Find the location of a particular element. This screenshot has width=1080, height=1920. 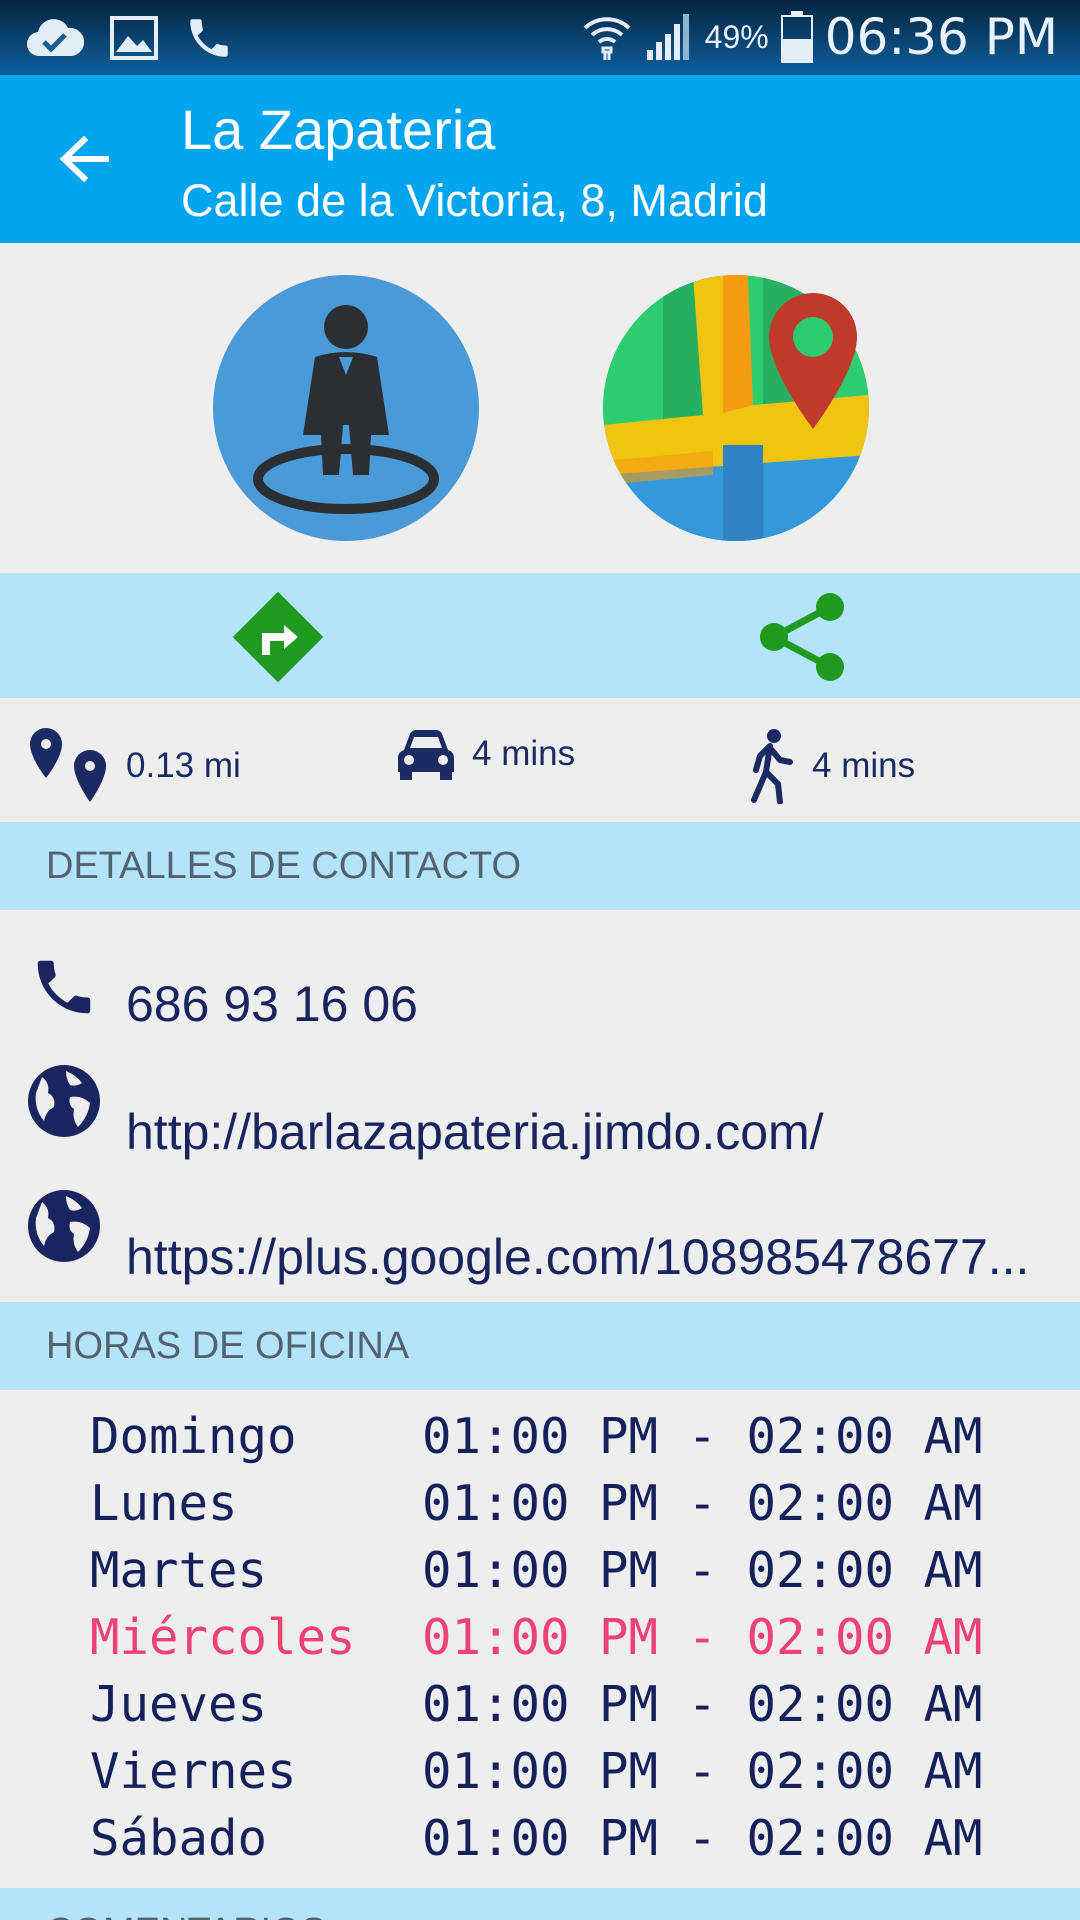

day-name: Martes is located at coordinates (179, 1570).